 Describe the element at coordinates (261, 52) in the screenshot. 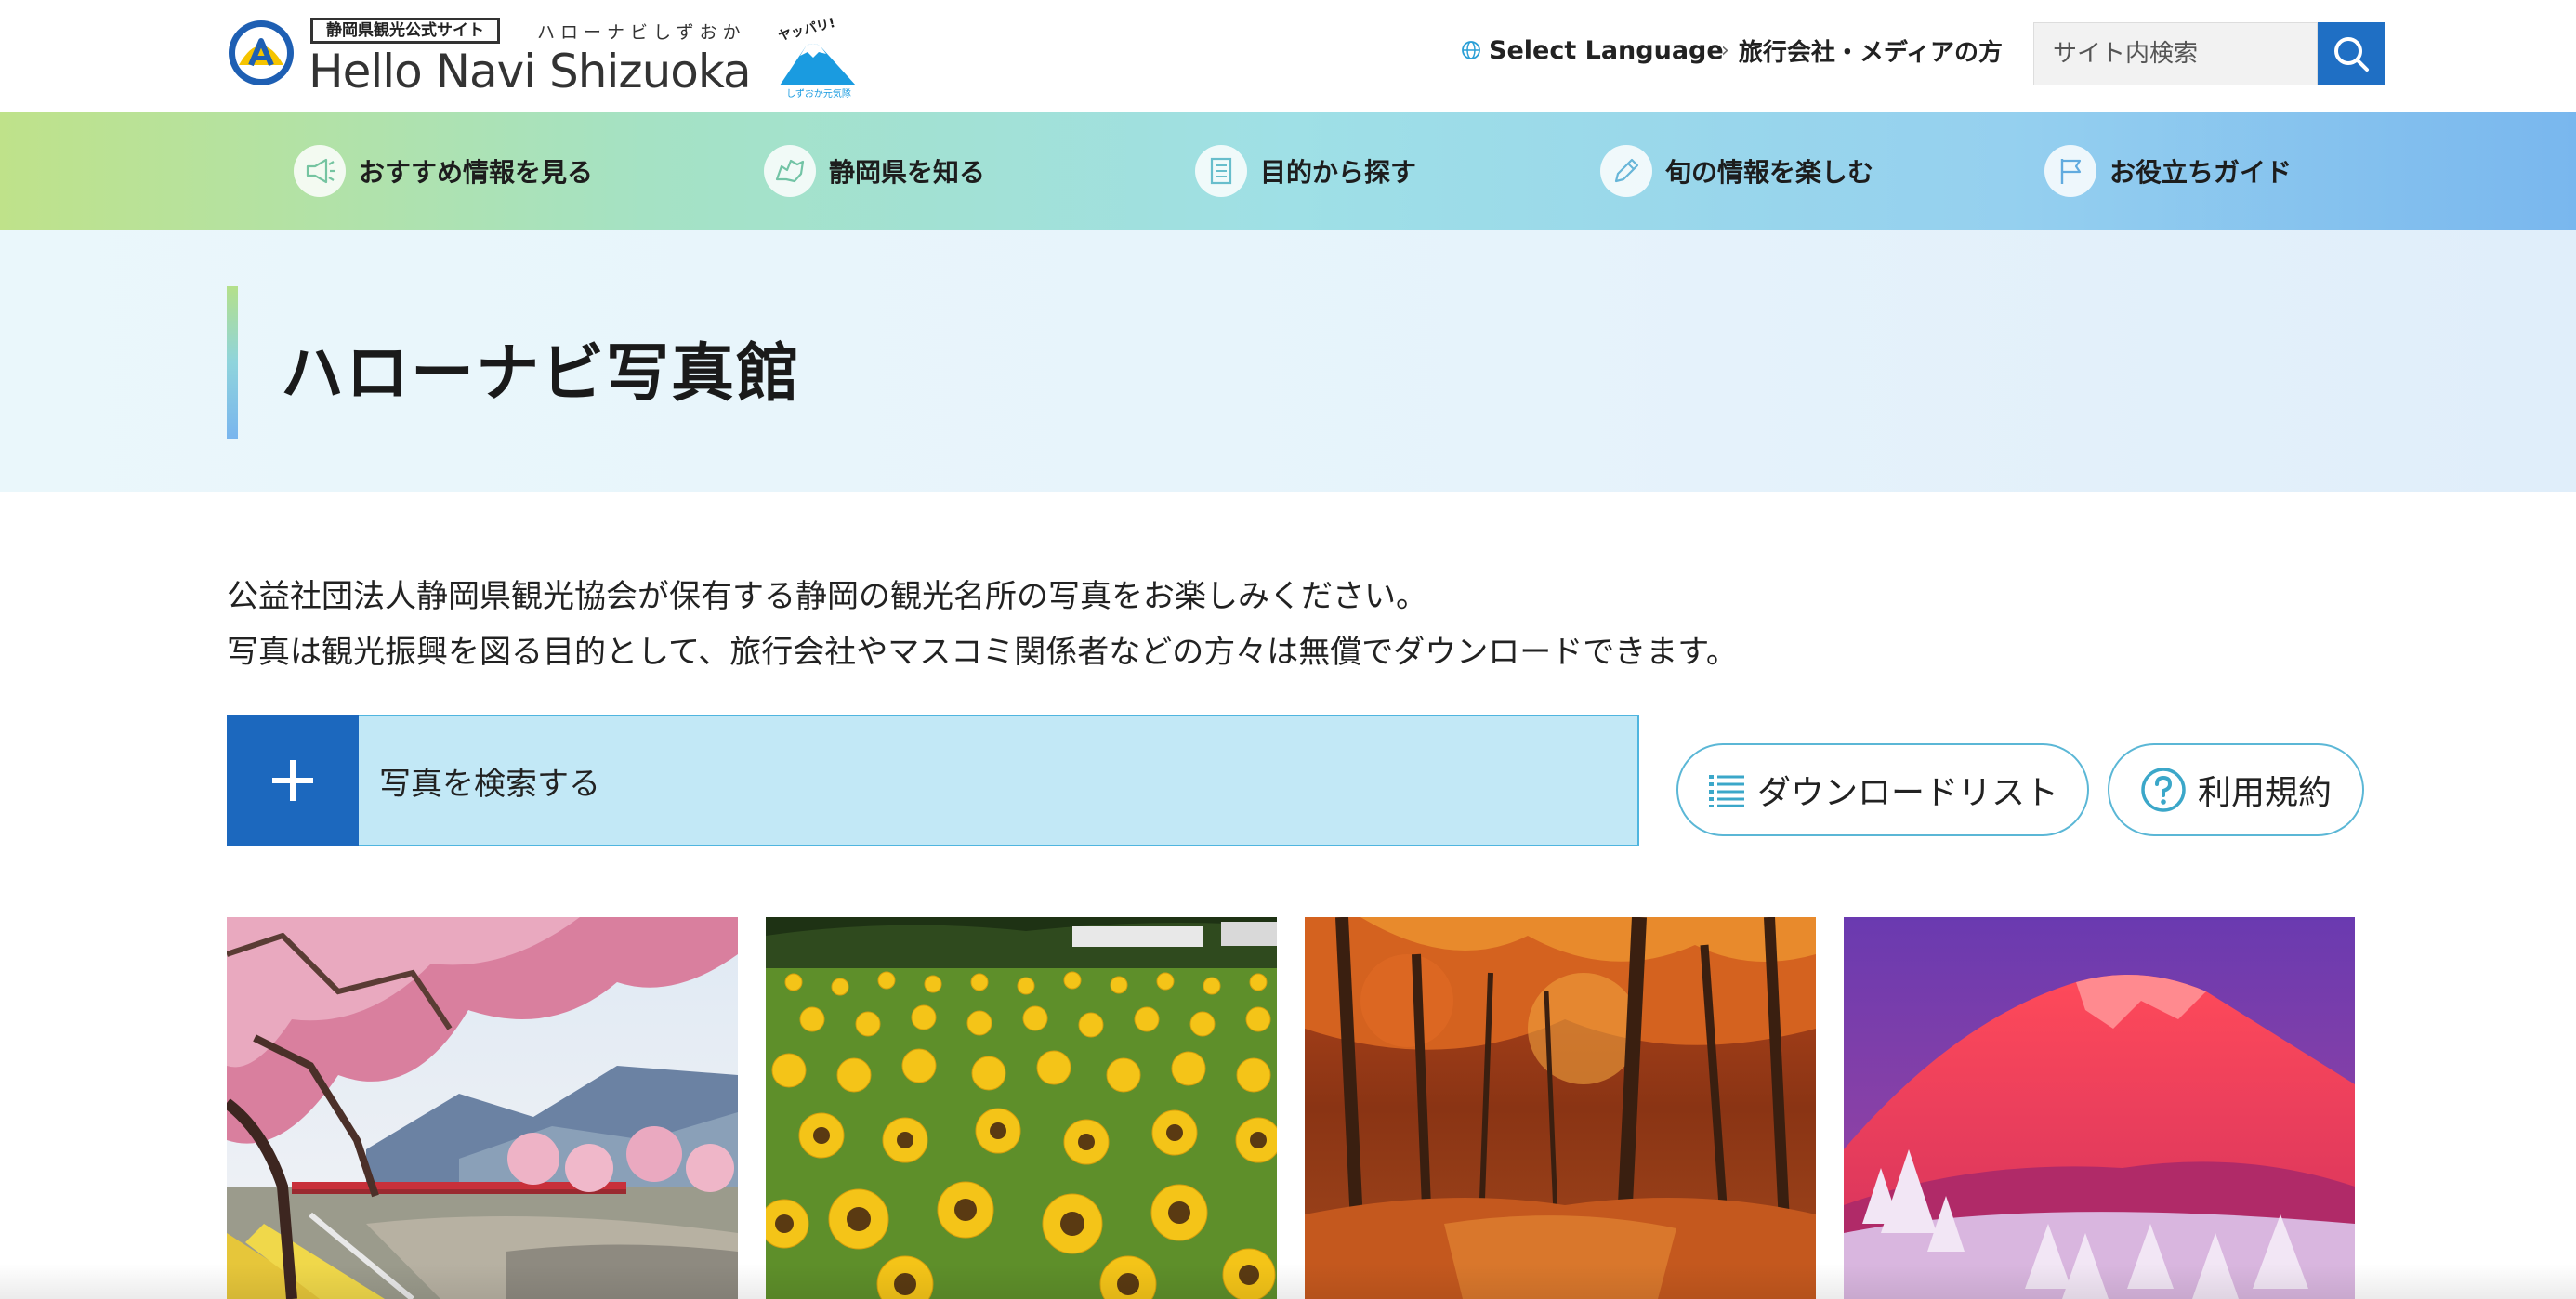

I see `logo-mark-icon` at that location.